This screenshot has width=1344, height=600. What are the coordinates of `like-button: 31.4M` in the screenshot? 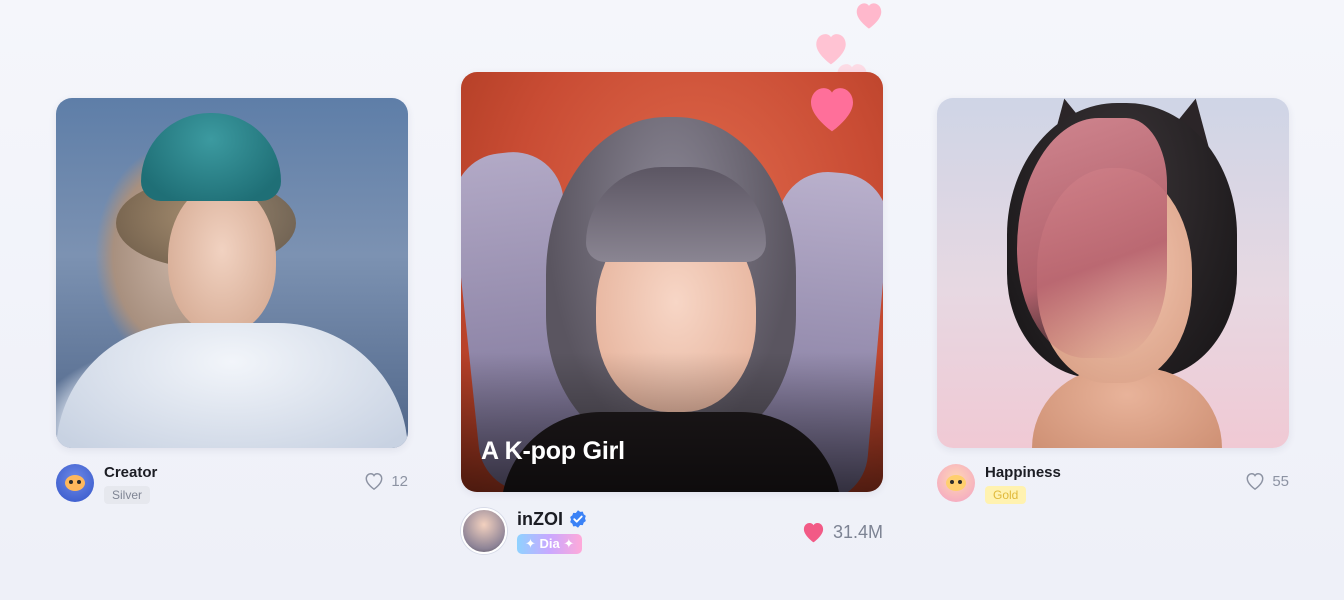 It's located at (841, 532).